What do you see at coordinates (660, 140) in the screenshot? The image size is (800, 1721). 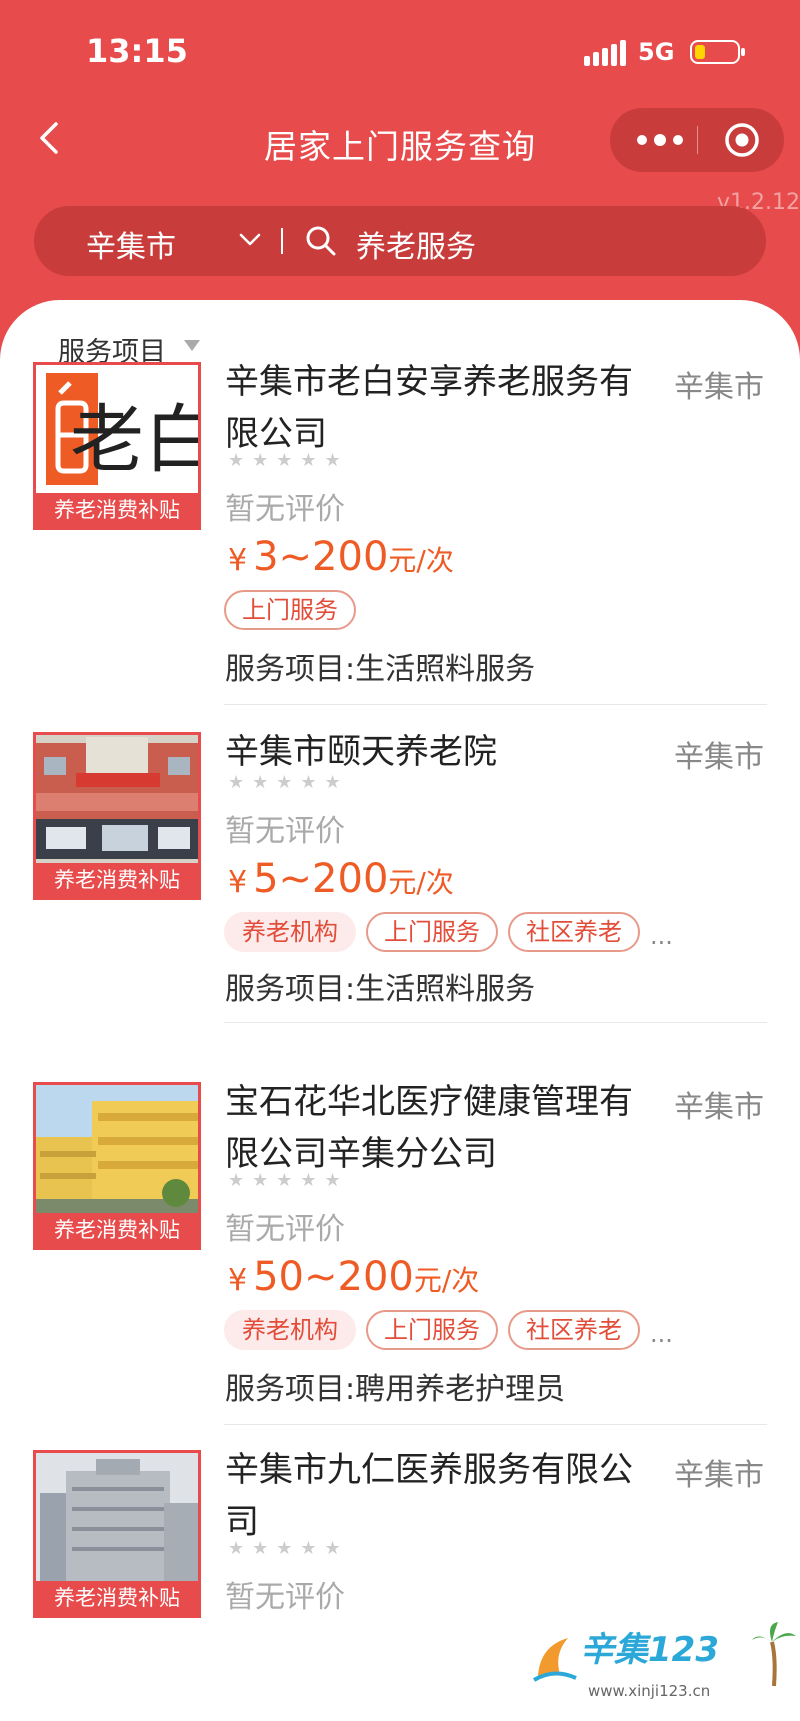 I see `more-icon` at bounding box center [660, 140].